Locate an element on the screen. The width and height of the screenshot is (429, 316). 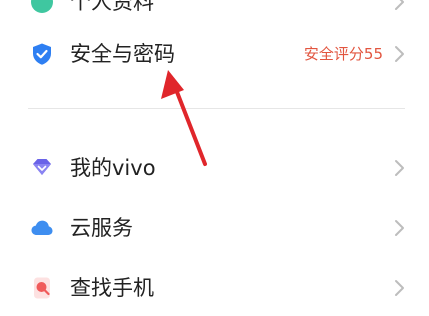
settings-item-label: 安全与密码 is located at coordinates (122, 54).